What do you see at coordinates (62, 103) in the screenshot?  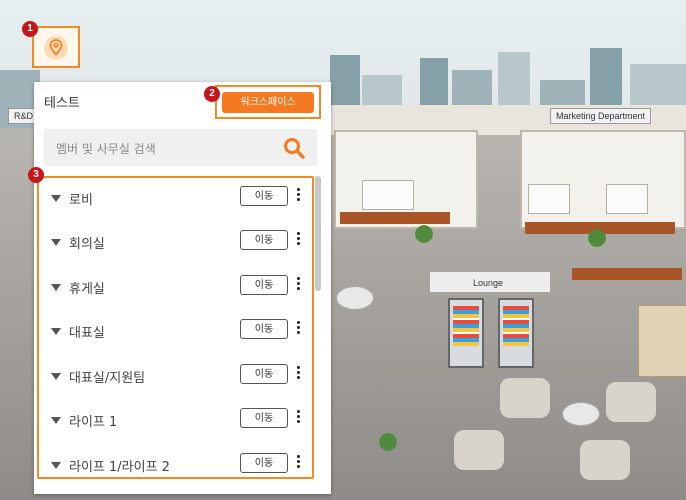 I see `panel-title: 테스트` at bounding box center [62, 103].